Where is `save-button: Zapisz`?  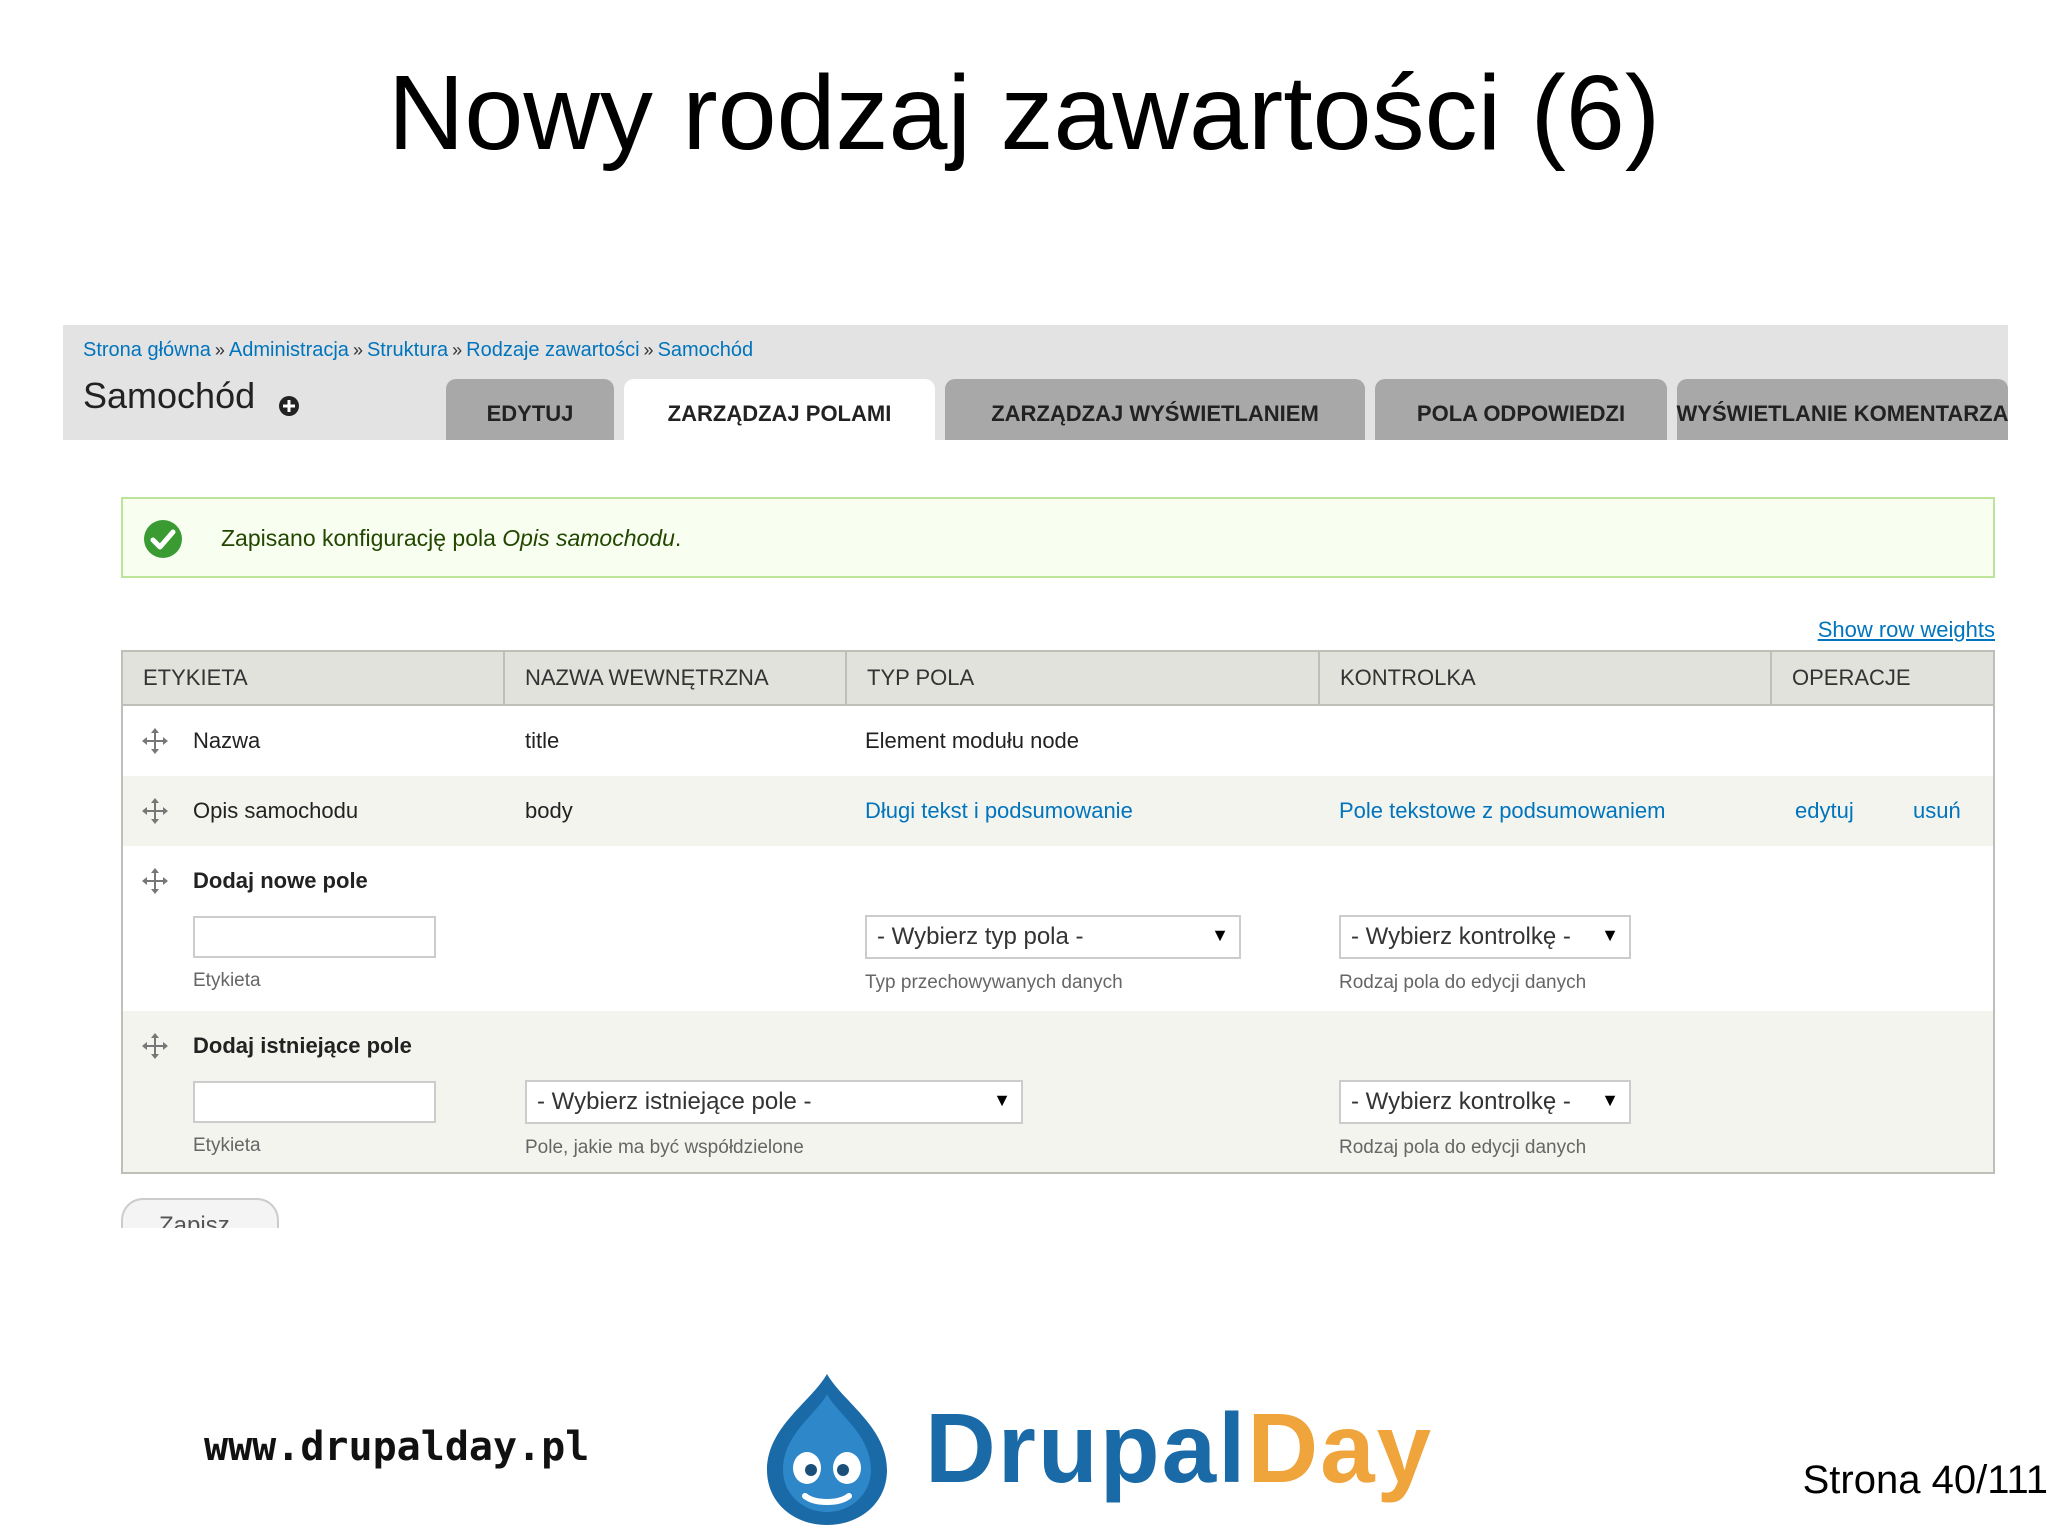 save-button: Zapisz is located at coordinates (200, 1213).